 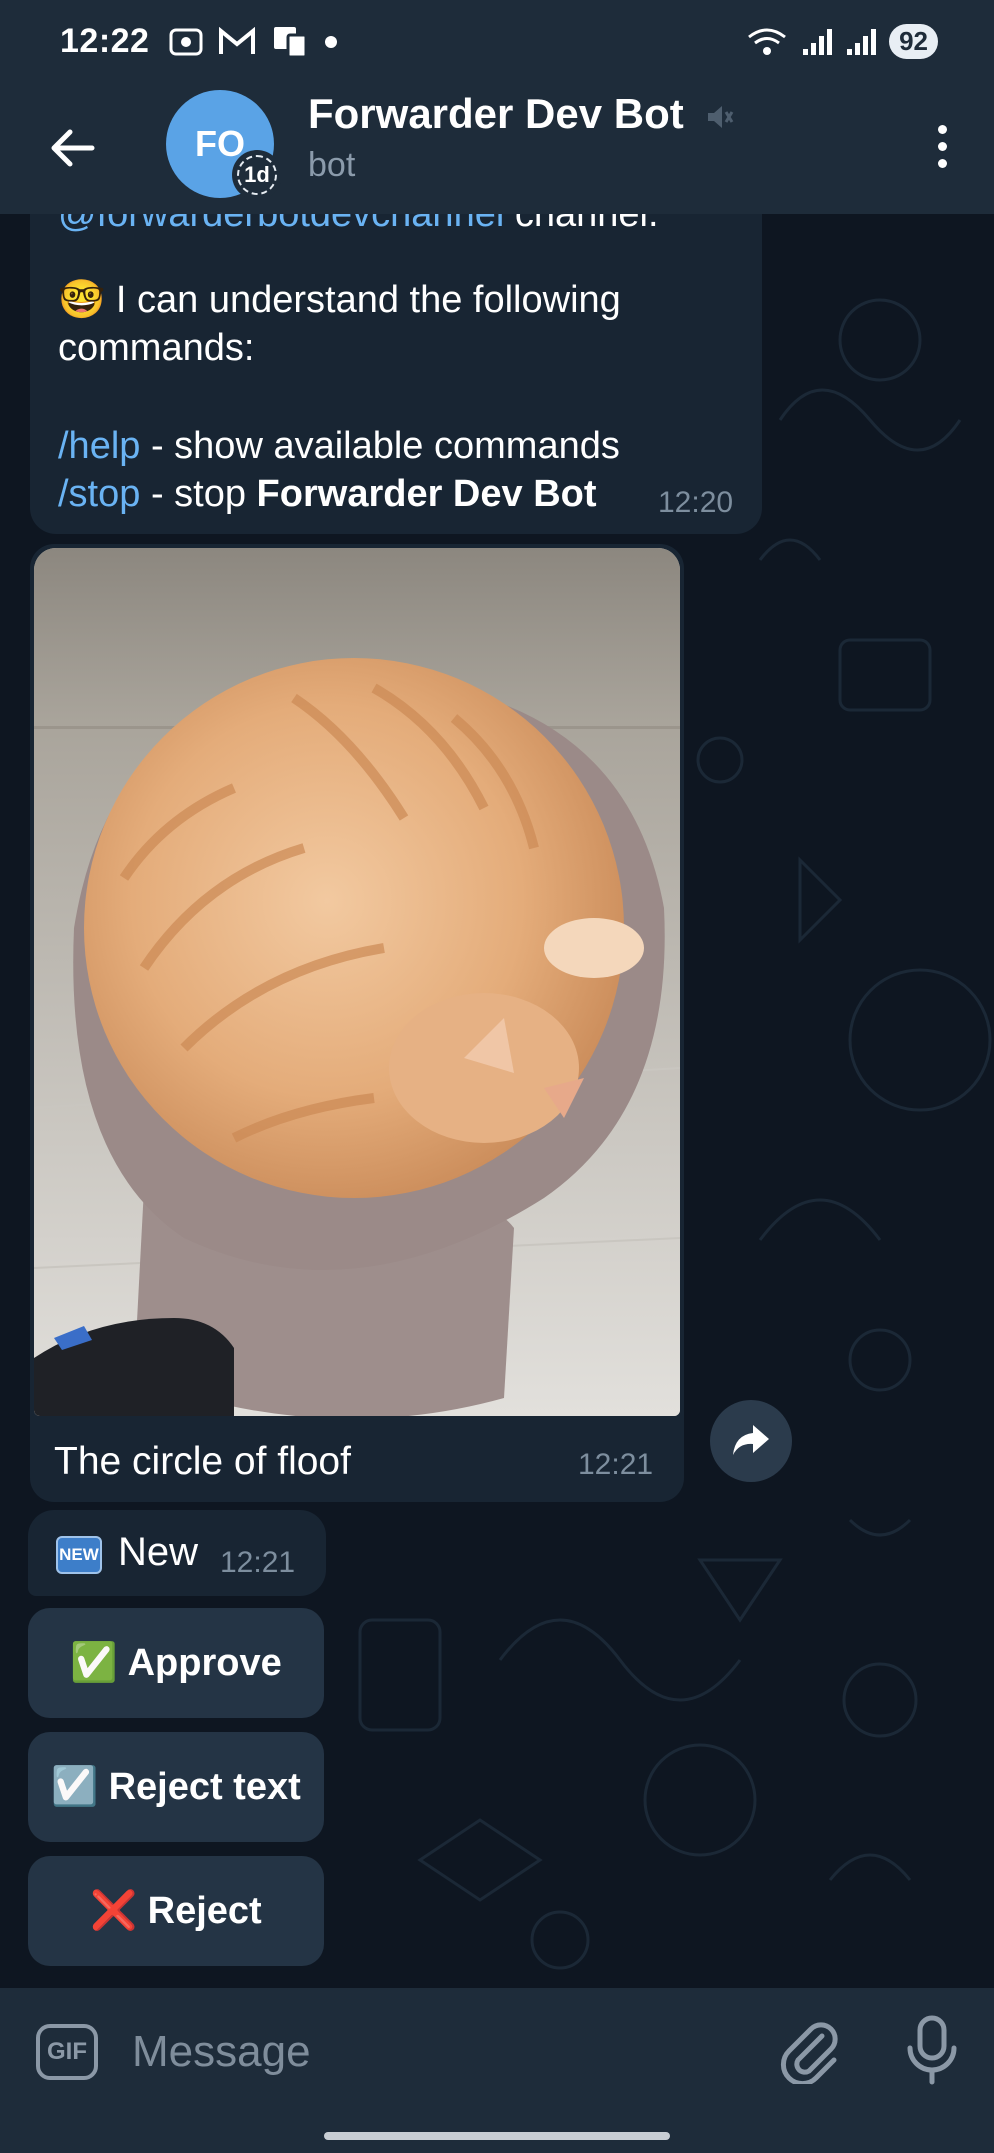 I want to click on message-bold-text: Forwarder Dev Bot, so click(x=426, y=494).